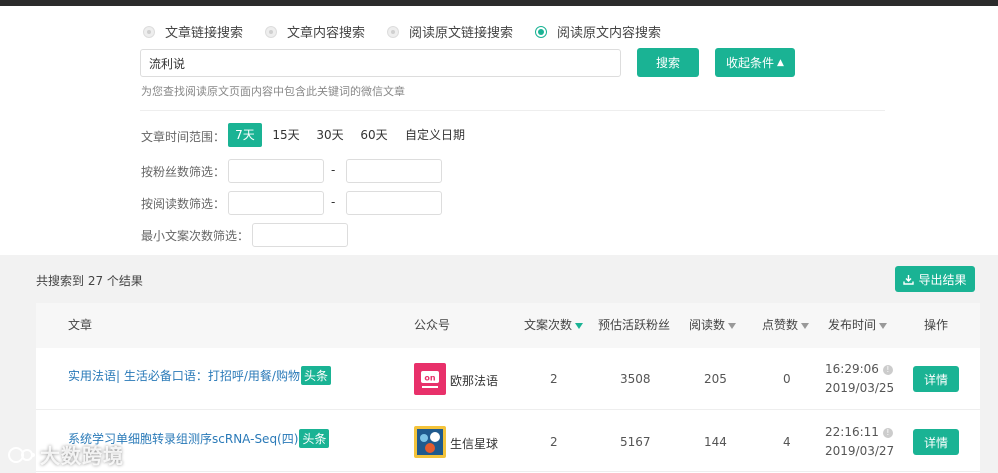  I want to click on time-option-30d: 30天, so click(330, 135).